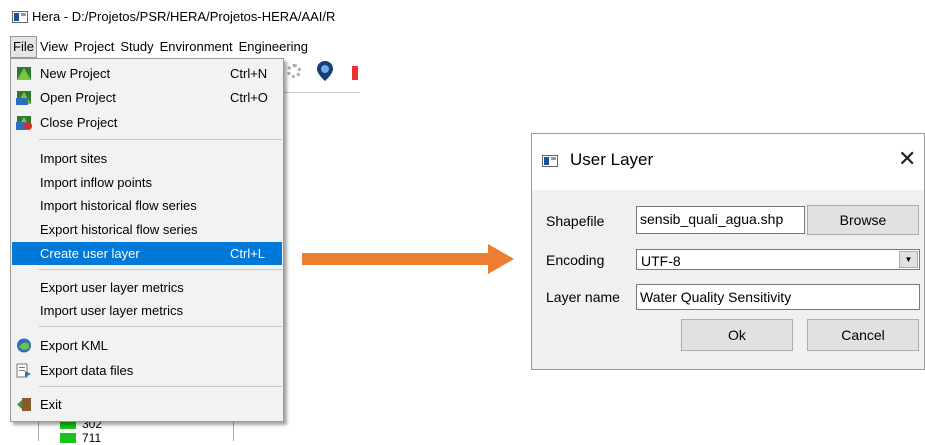 Image resolution: width=925 pixels, height=445 pixels. Describe the element at coordinates (778, 259) in the screenshot. I see `encoding-select: UTF-8 ▼` at that location.